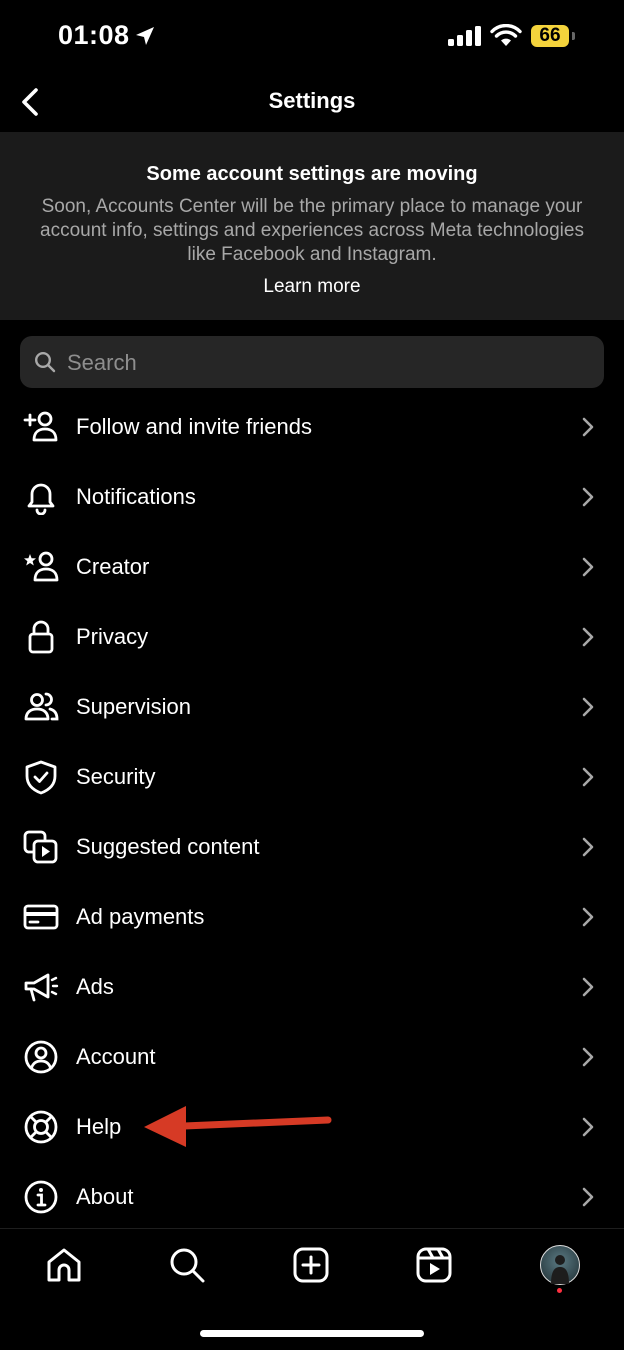  Describe the element at coordinates (136, 496) in the screenshot. I see `menu-item-label: Notifications` at that location.